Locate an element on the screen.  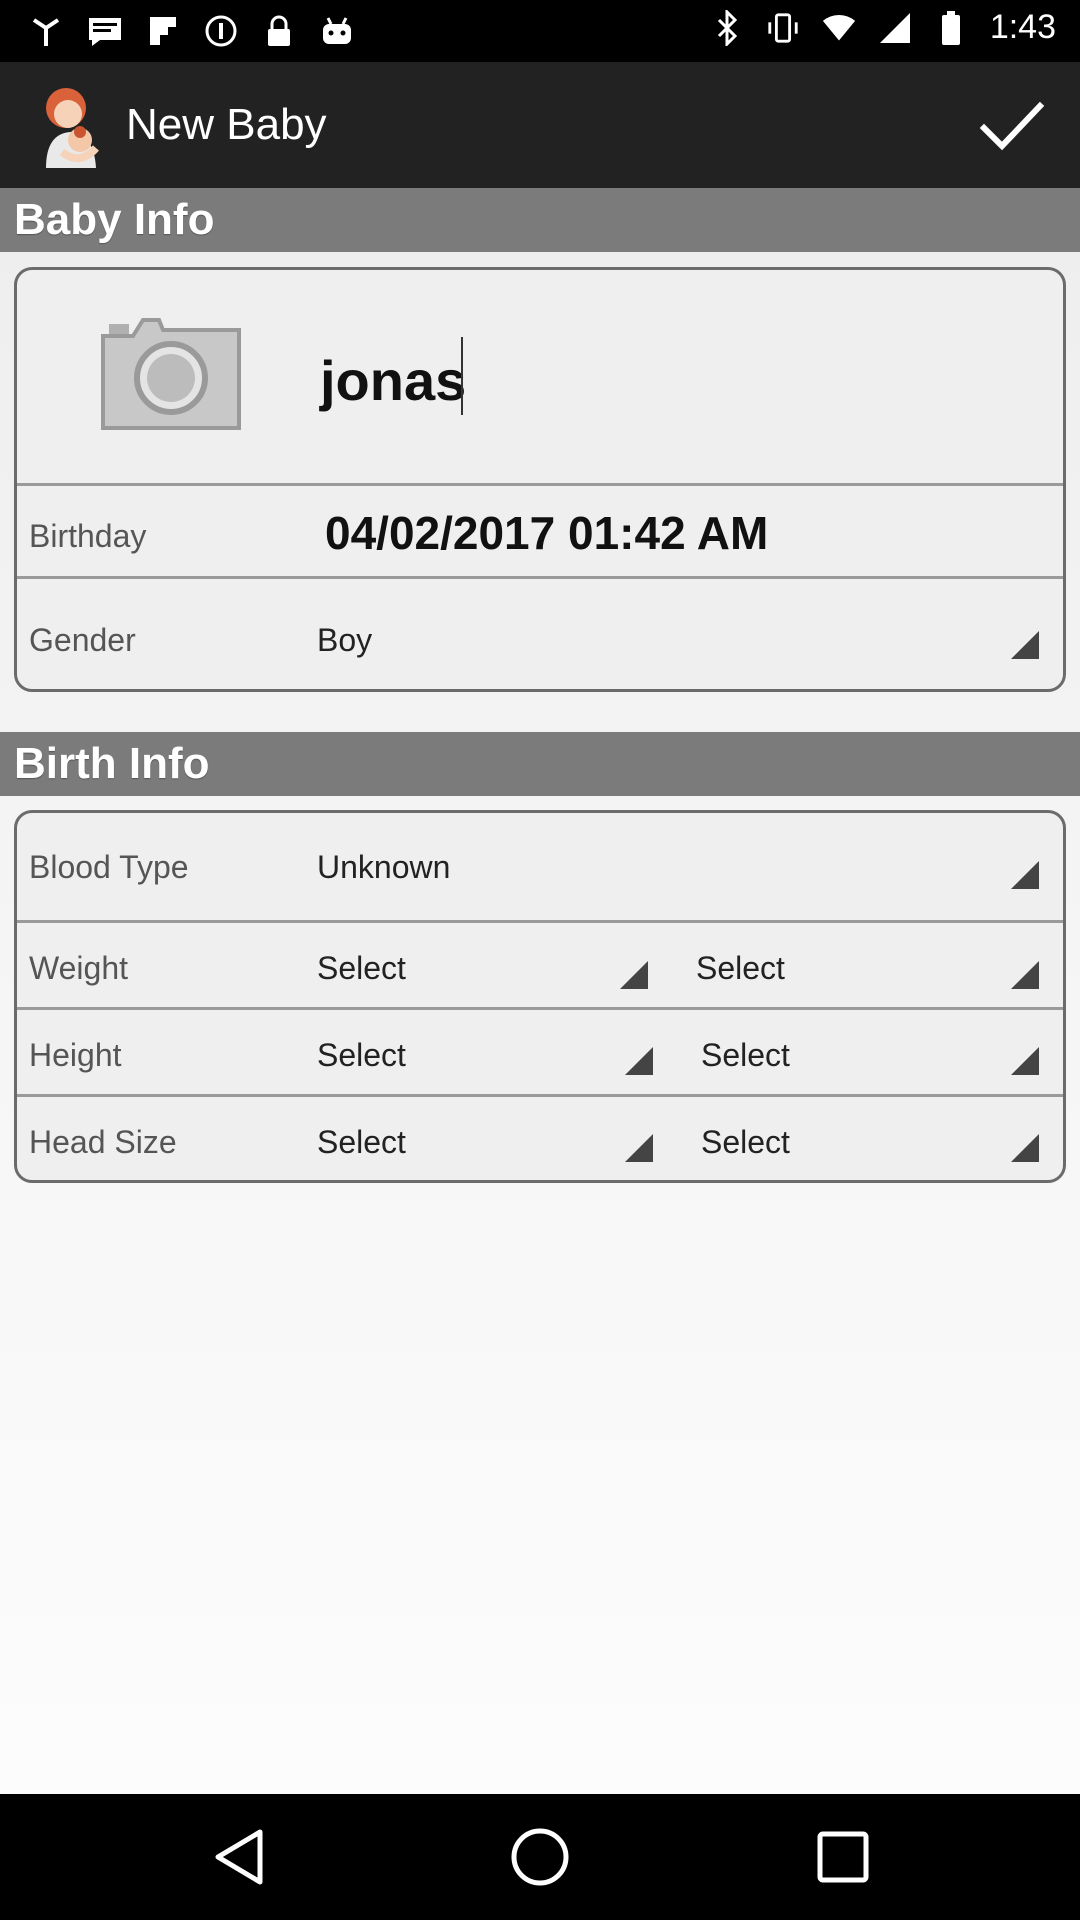
app-bar: New Baby is located at coordinates (540, 125).